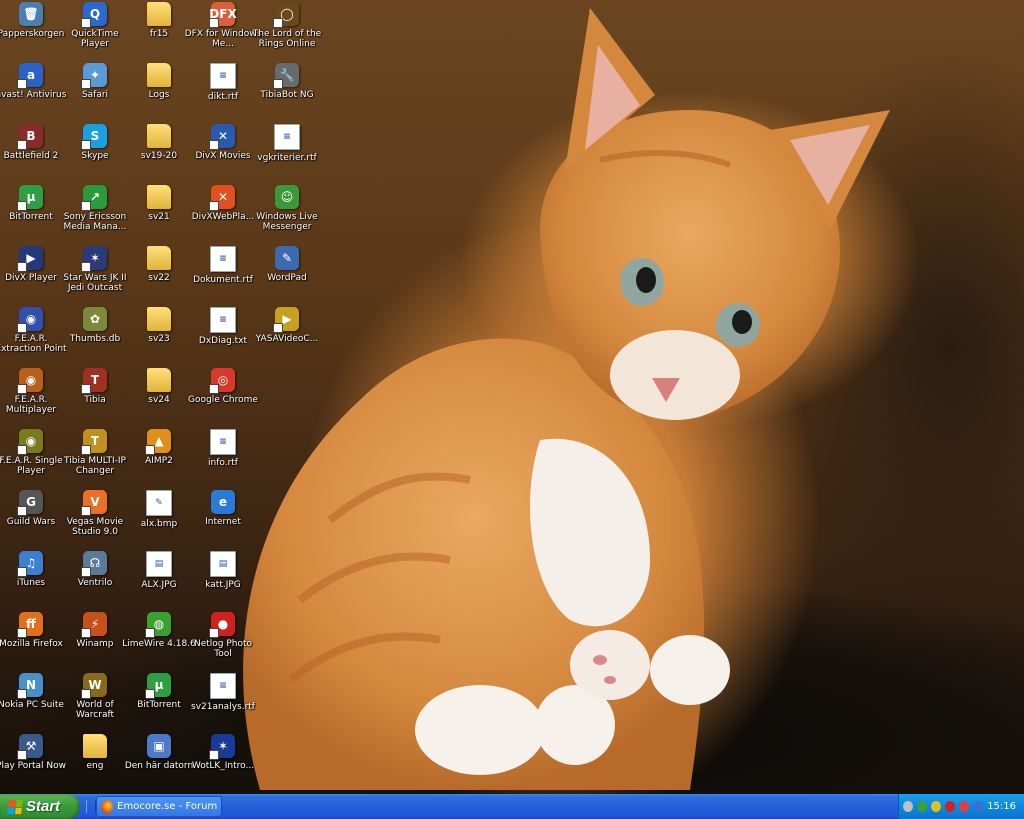  I want to click on quick-launch-divider, so click(91, 806).